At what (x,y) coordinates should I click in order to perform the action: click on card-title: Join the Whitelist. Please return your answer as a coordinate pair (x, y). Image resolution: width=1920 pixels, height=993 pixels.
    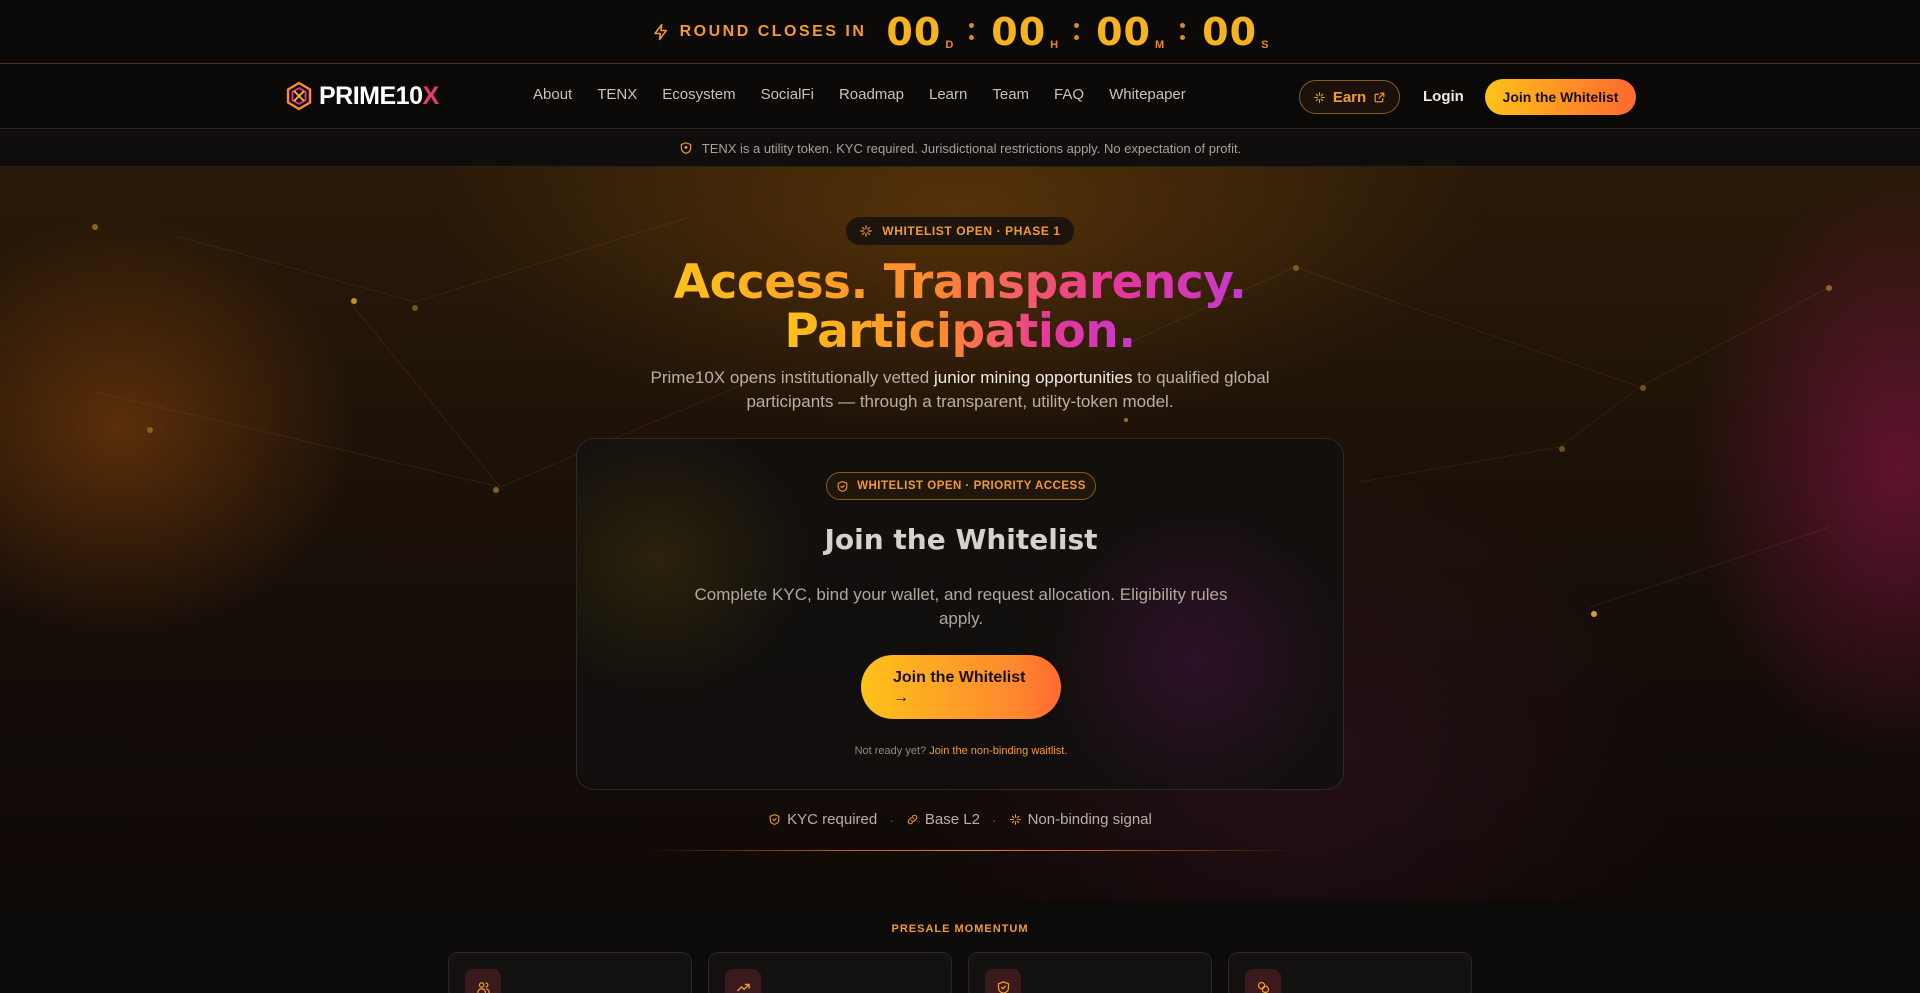
    Looking at the image, I should click on (961, 539).